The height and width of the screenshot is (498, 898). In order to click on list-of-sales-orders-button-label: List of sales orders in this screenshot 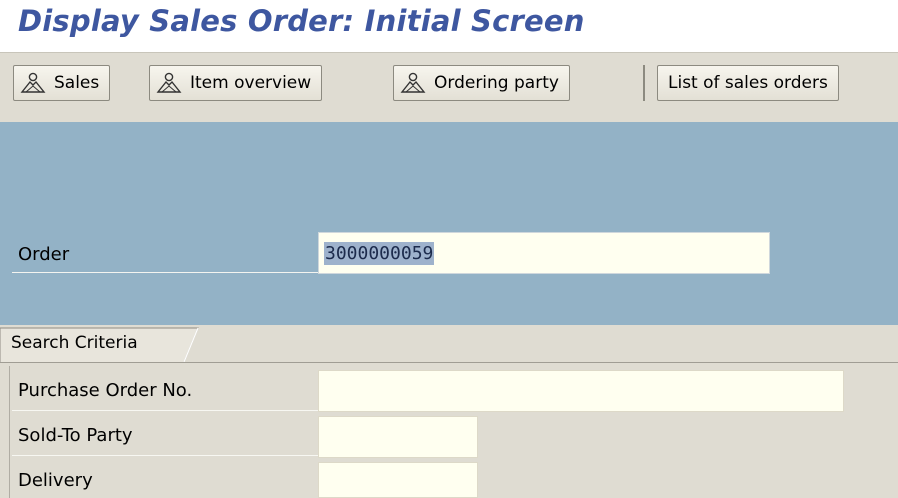, I will do `click(748, 83)`.